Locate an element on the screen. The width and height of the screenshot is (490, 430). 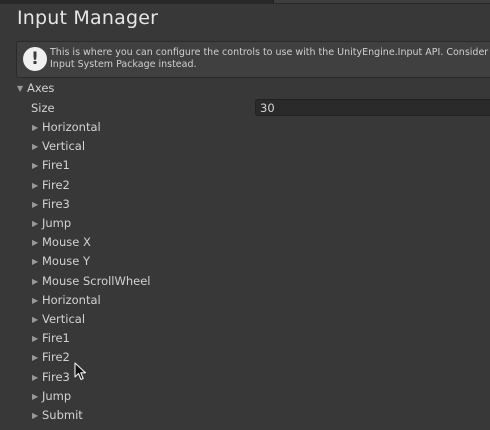
axis-item: ▶ Submit is located at coordinates (57, 415).